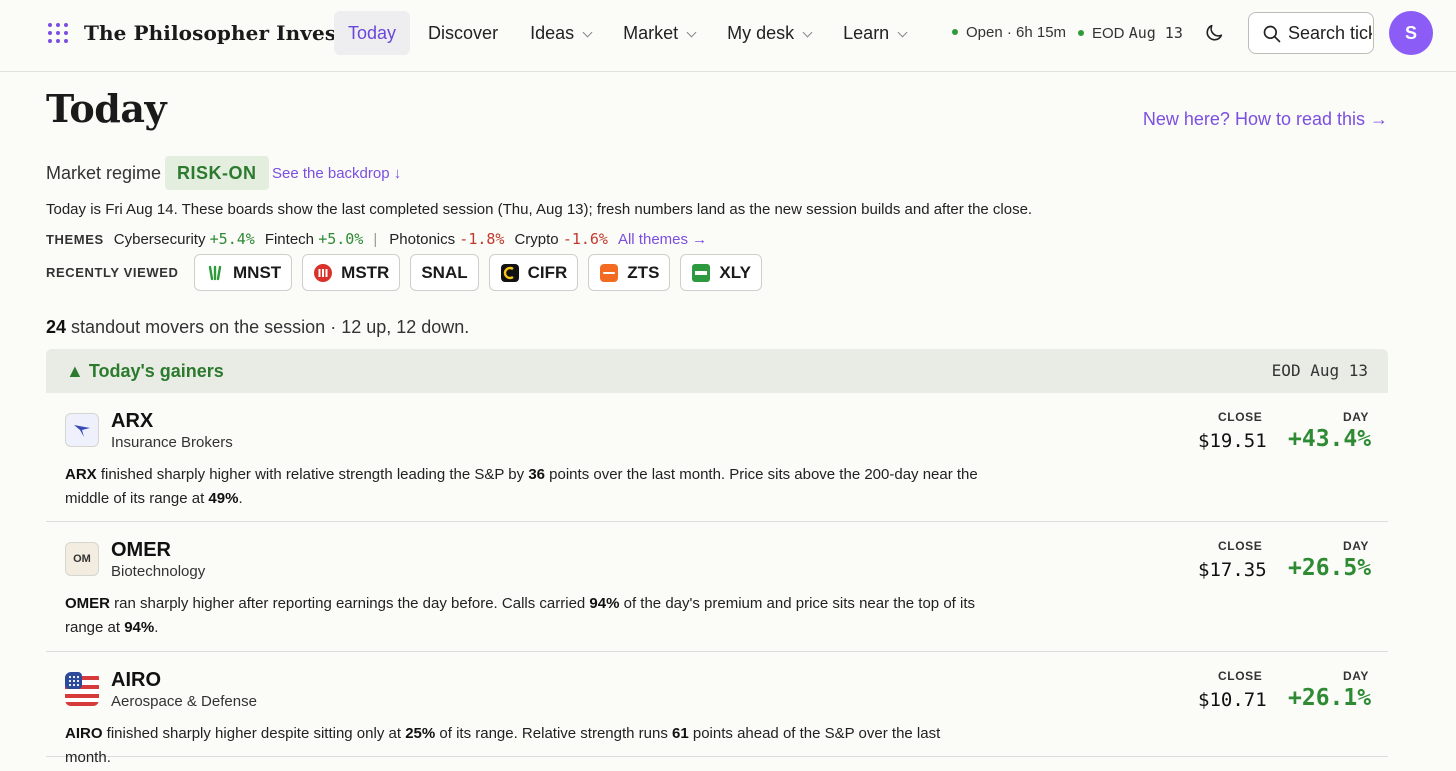 The width and height of the screenshot is (1456, 771). I want to click on recent-chip-mstr: MSTR, so click(351, 272).